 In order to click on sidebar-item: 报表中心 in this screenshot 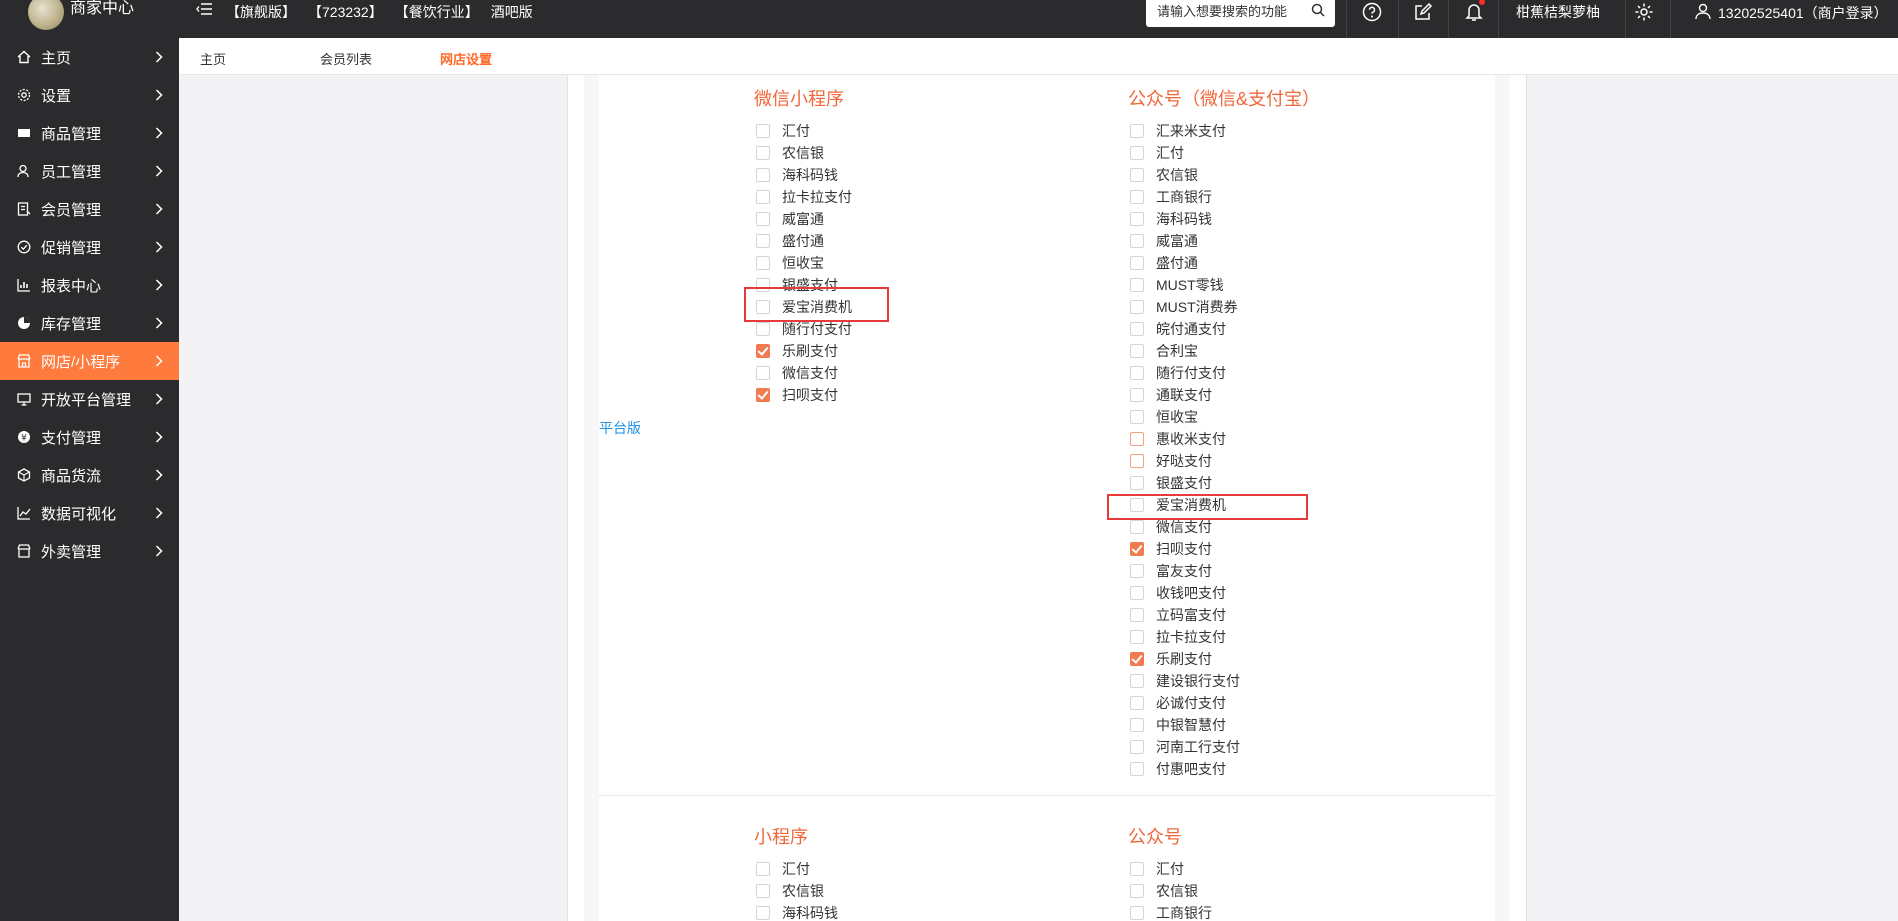, I will do `click(89, 285)`.